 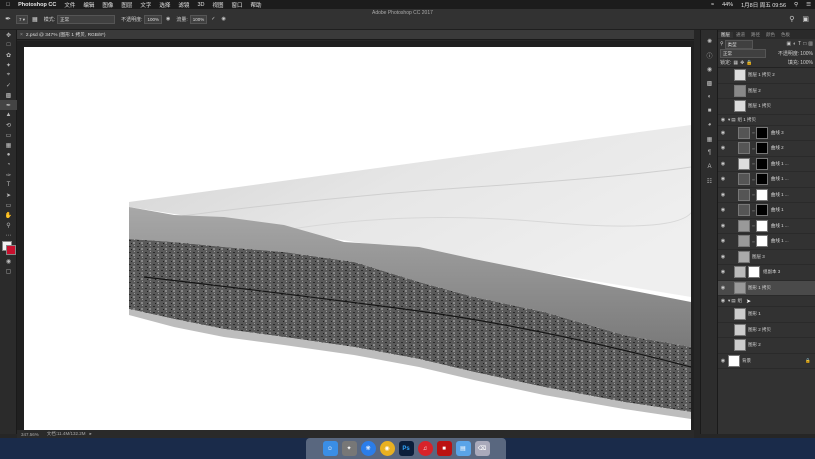 What do you see at coordinates (8, 45) in the screenshot?
I see `marquee-tool-icon: □` at bounding box center [8, 45].